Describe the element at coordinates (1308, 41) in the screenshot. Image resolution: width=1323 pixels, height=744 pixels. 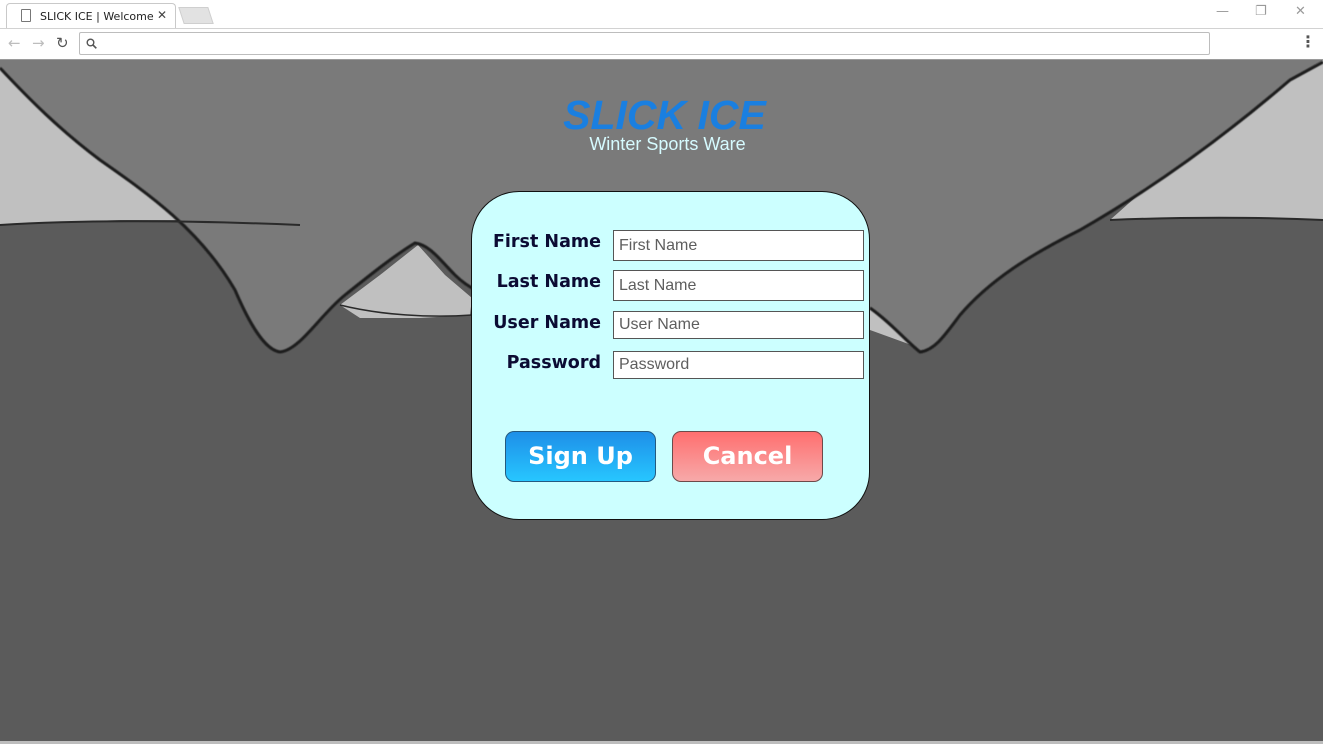
I see `browser-menu-icon: ⋮` at that location.